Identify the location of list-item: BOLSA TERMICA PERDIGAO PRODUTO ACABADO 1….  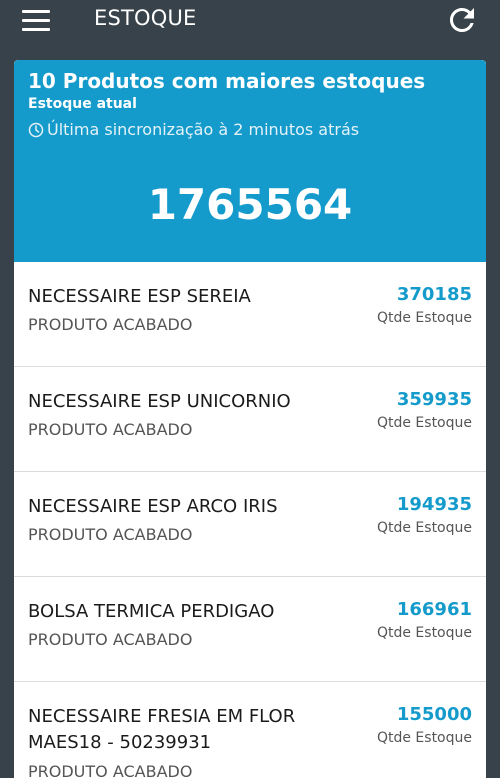
(250, 629).